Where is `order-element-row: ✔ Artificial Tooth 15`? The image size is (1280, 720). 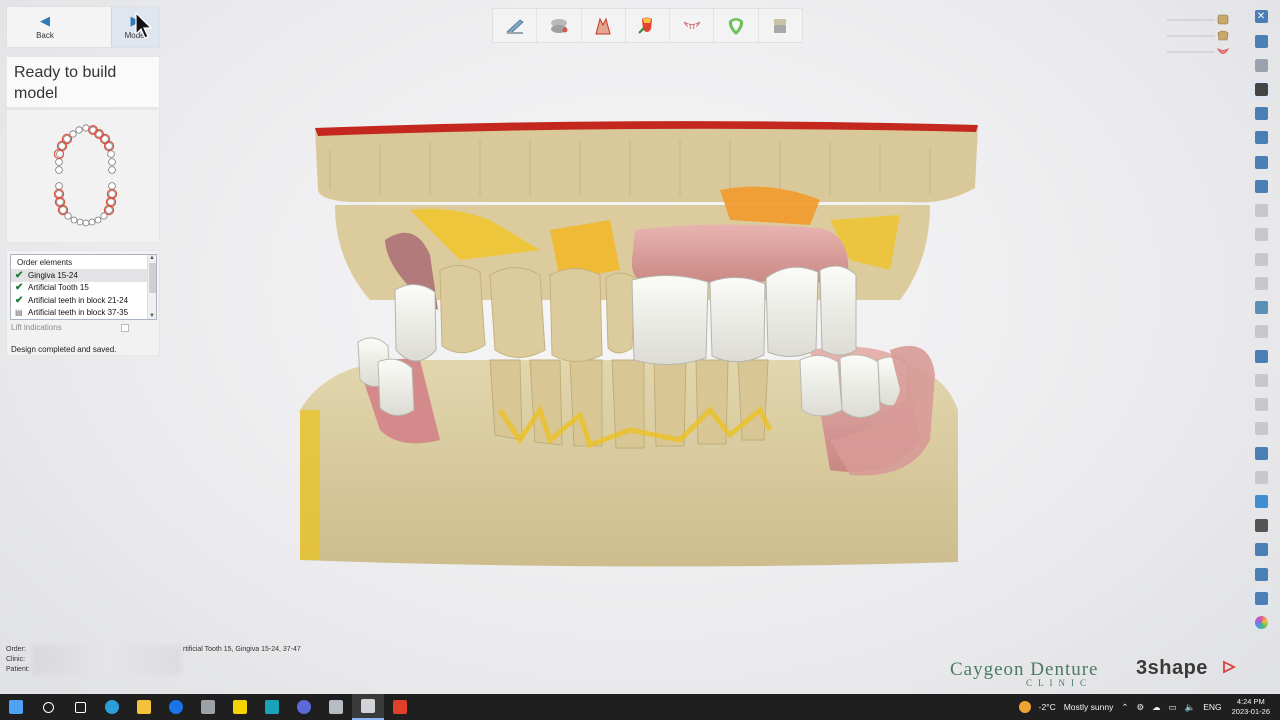 order-element-row: ✔ Artificial Tooth 15 is located at coordinates (83, 288).